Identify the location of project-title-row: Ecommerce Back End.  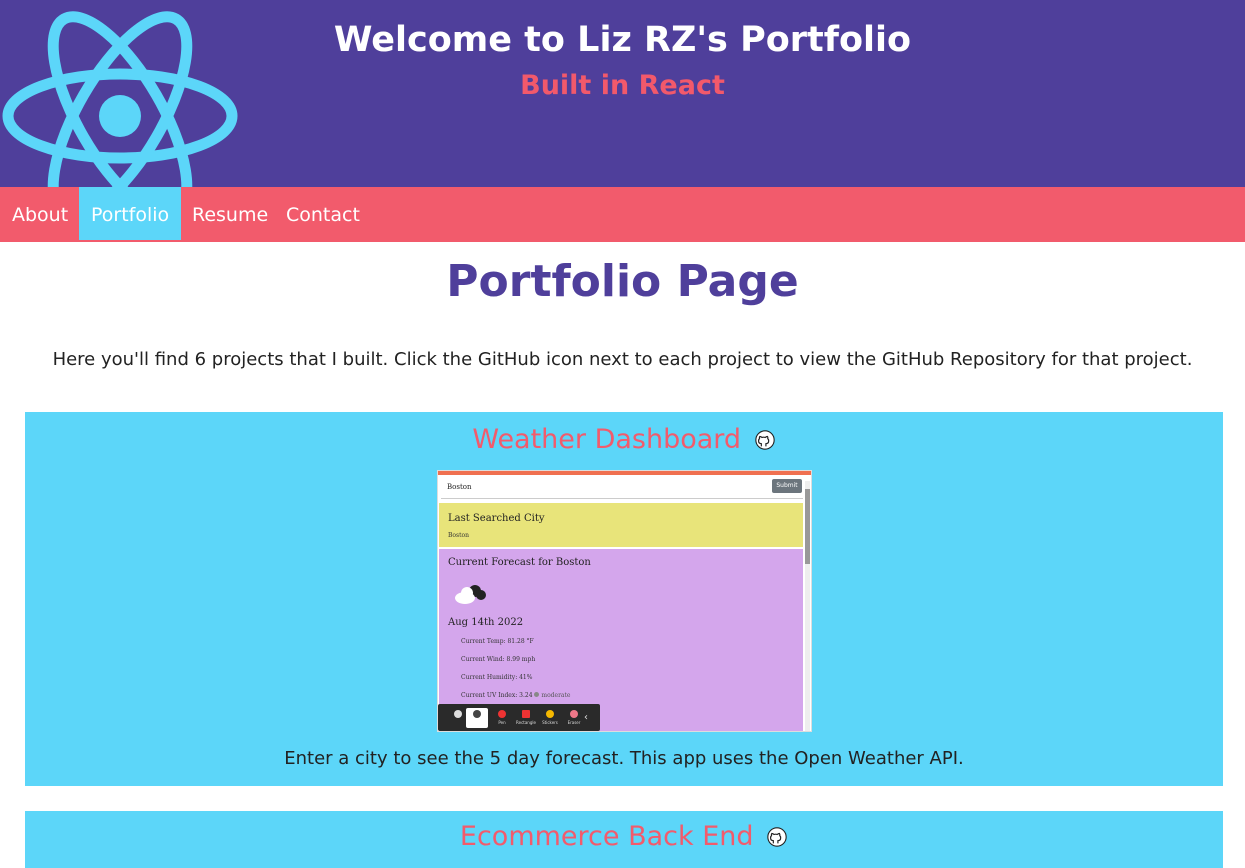
(624, 836).